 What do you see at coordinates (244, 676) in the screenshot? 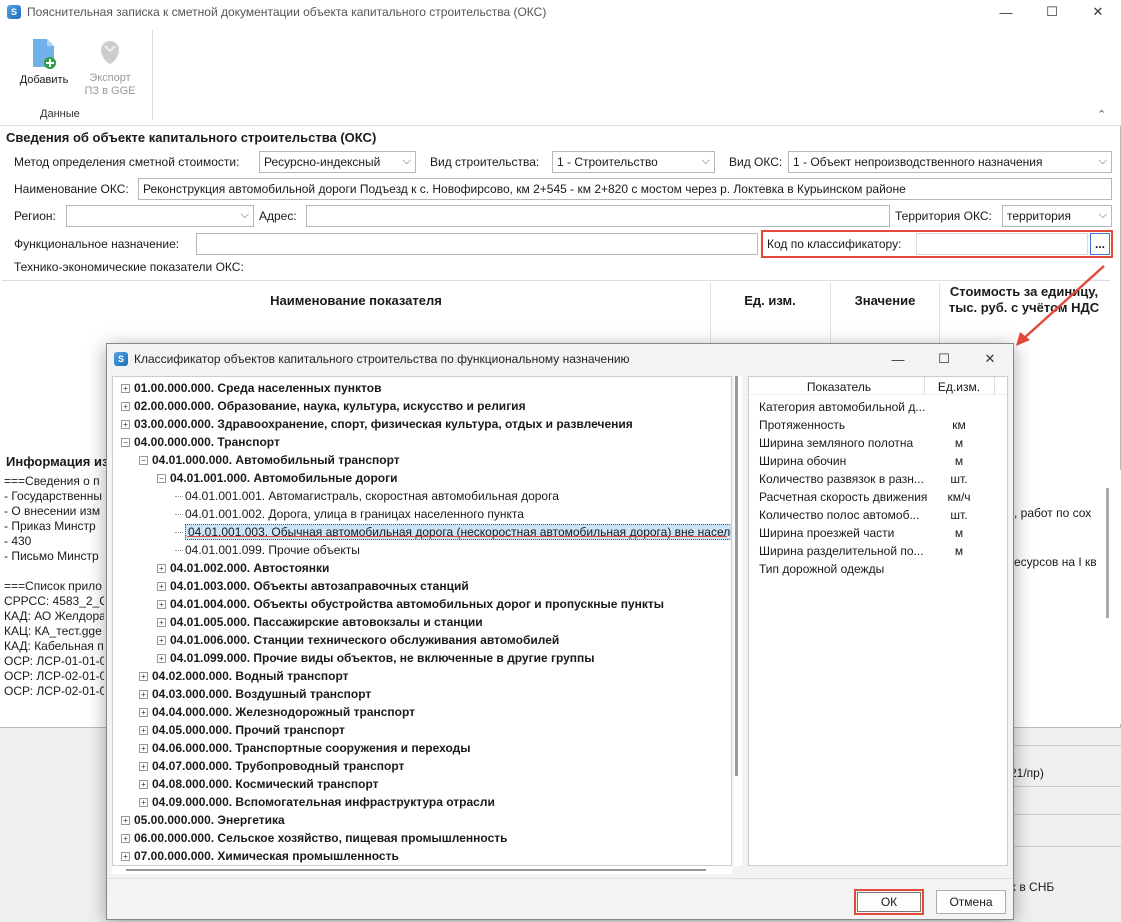
I see `tree-node: +04.02.000.000. Водный транспорт` at bounding box center [244, 676].